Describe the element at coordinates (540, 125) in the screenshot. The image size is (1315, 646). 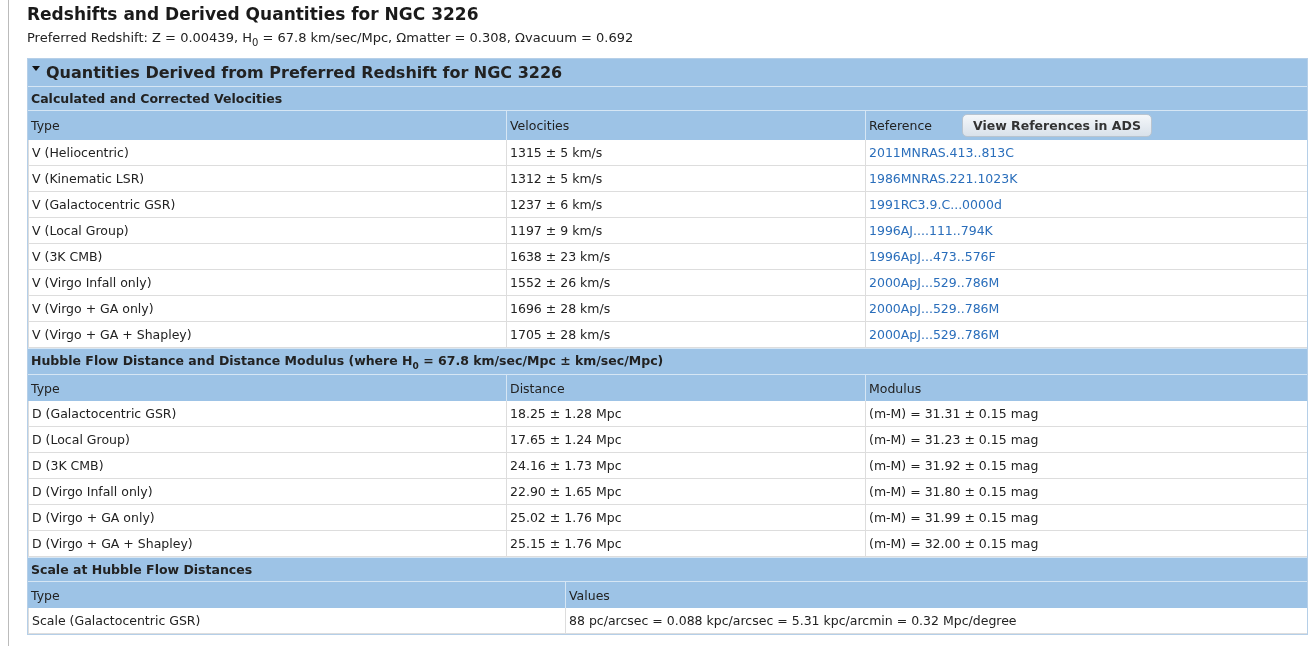
I see `column-header: Velocities` at that location.